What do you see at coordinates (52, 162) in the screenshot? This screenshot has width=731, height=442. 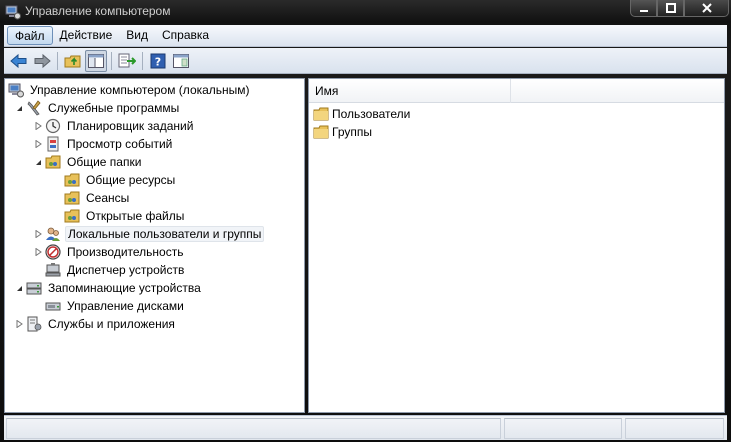 I see `shared-folders-icon` at bounding box center [52, 162].